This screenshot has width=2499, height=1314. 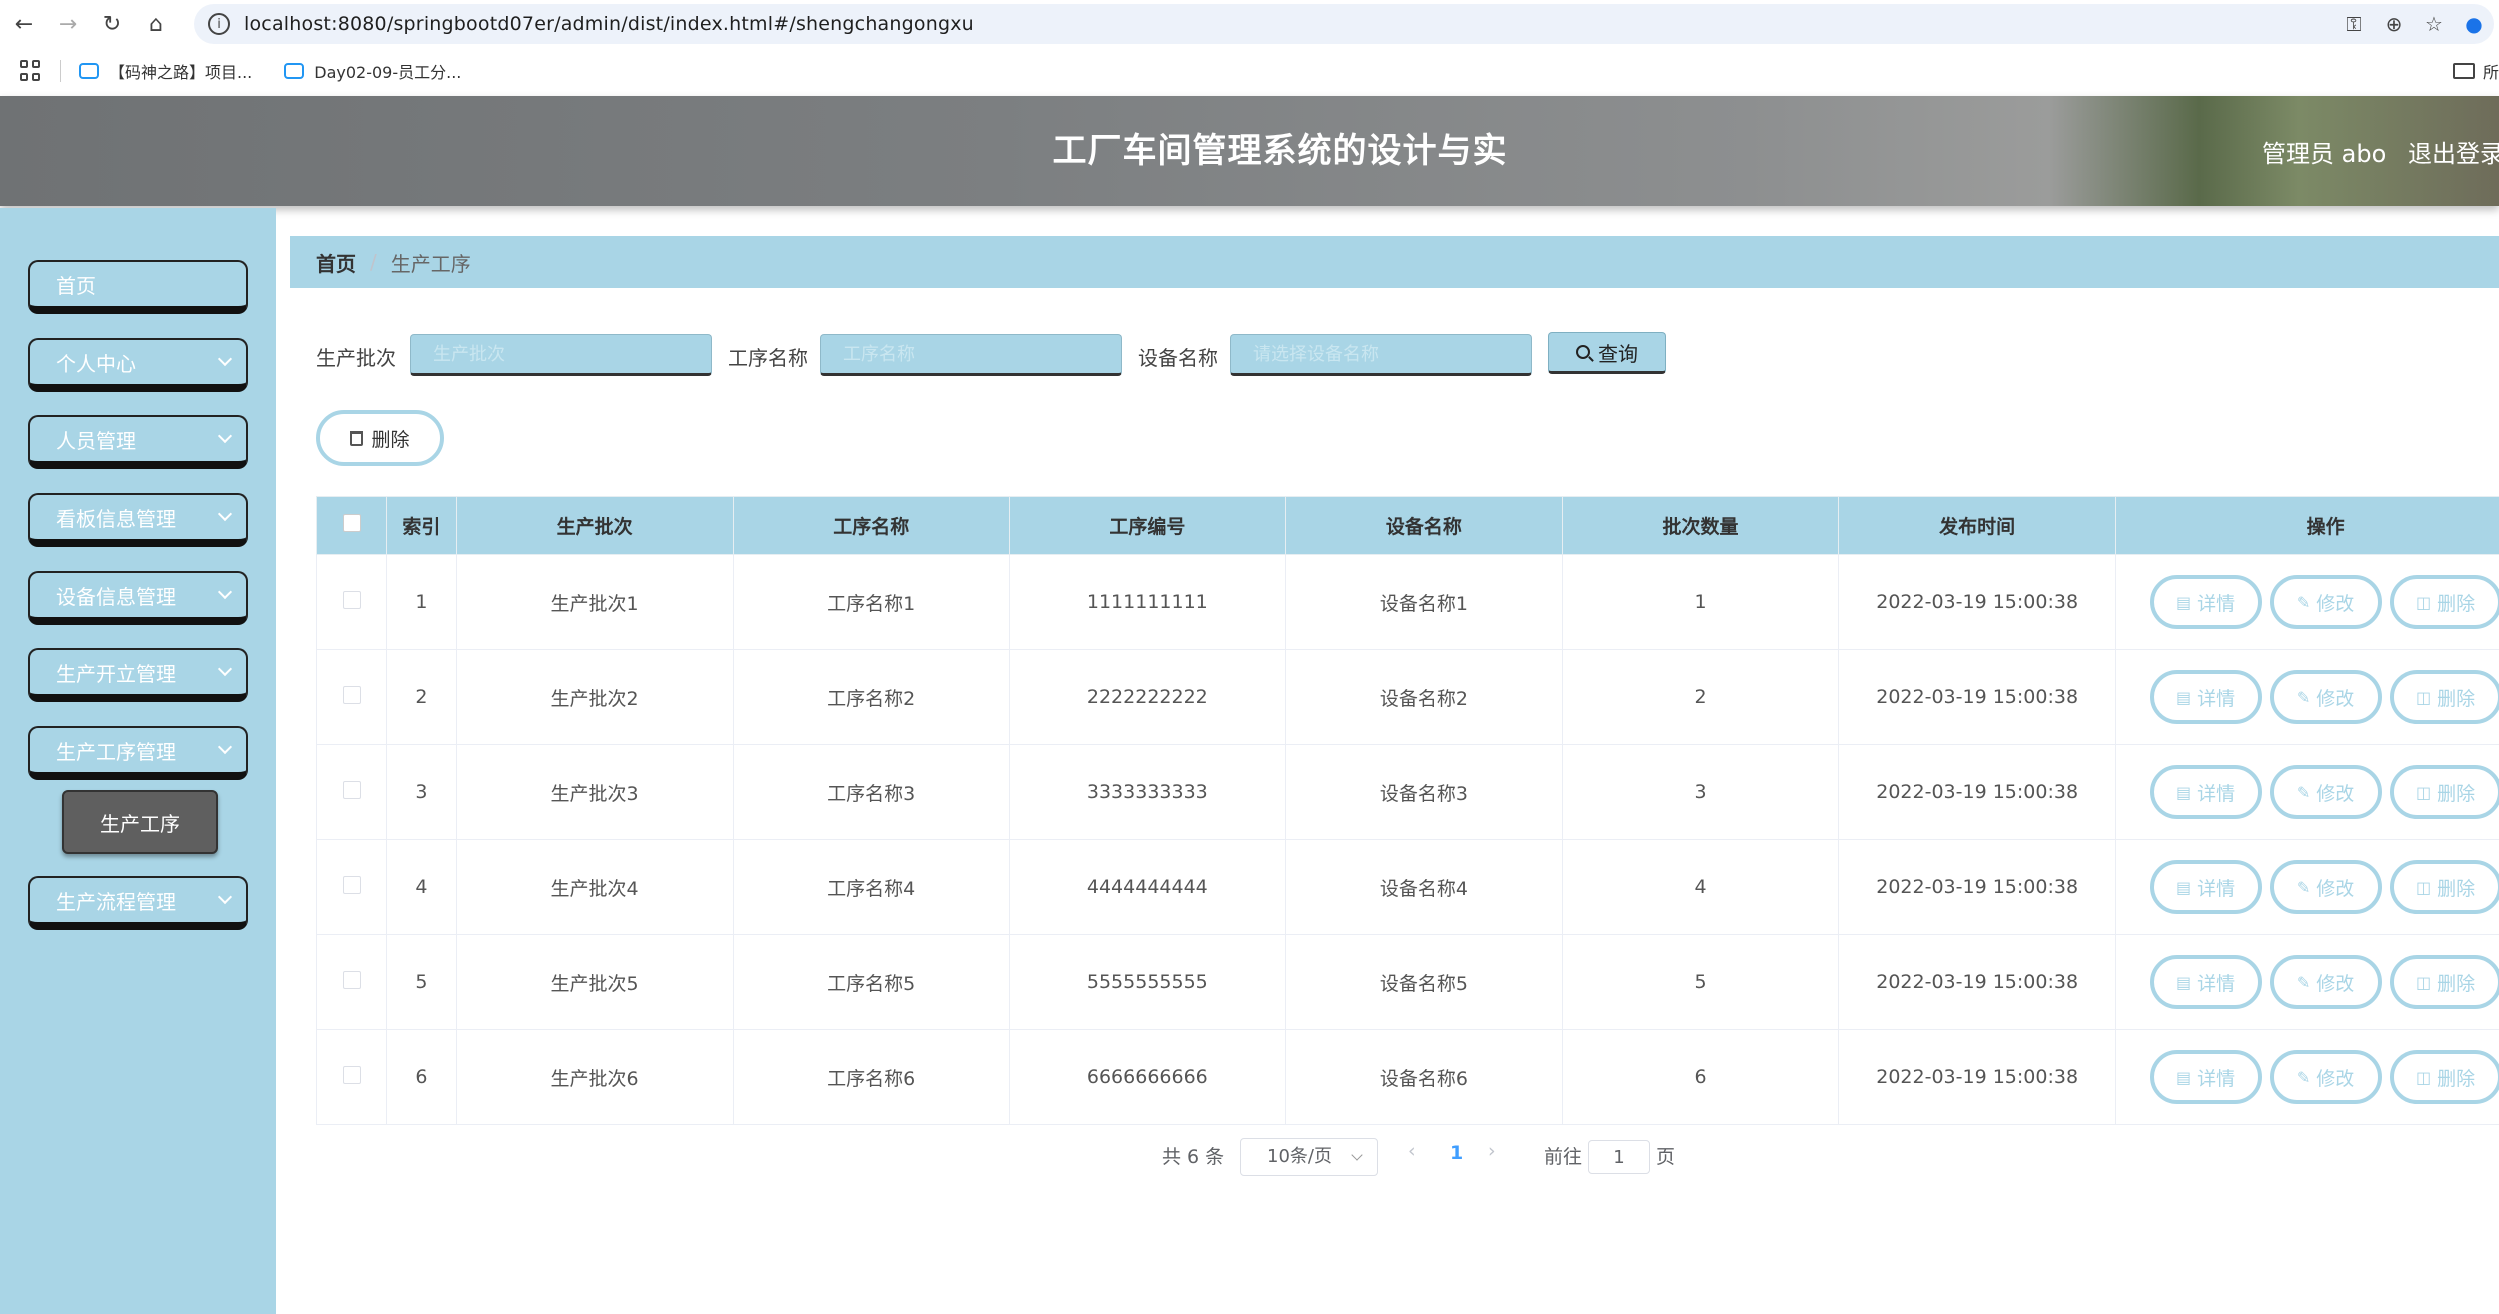 I want to click on home-icon: ⌂, so click(x=156, y=24).